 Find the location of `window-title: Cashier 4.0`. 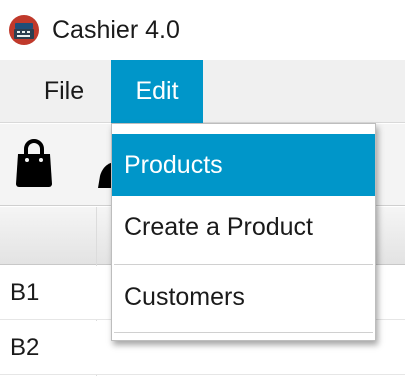

window-title: Cashier 4.0 is located at coordinates (116, 30).